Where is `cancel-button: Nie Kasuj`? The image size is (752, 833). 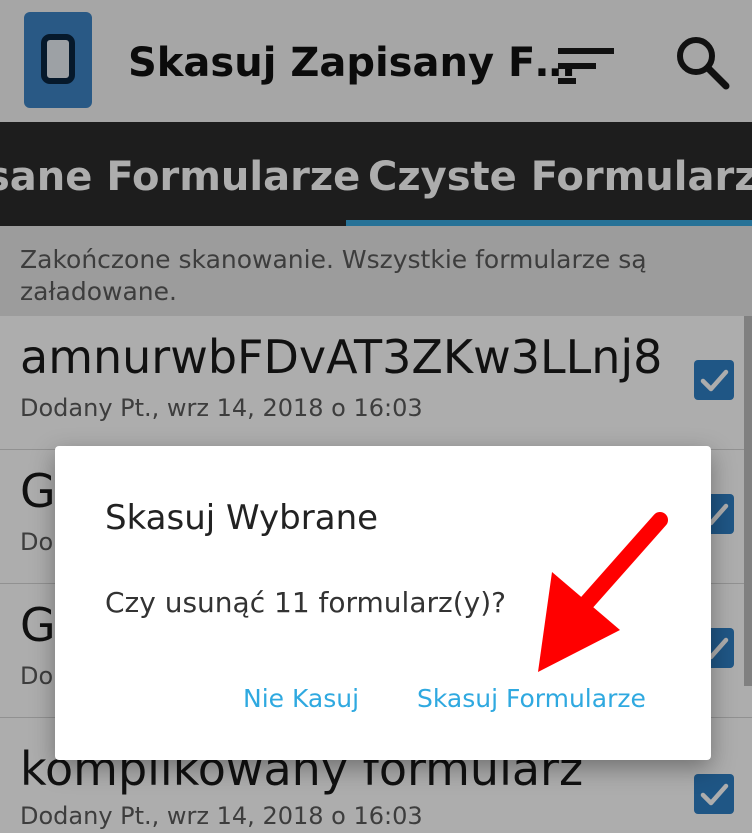
cancel-button: Nie Kasuj is located at coordinates (301, 698).